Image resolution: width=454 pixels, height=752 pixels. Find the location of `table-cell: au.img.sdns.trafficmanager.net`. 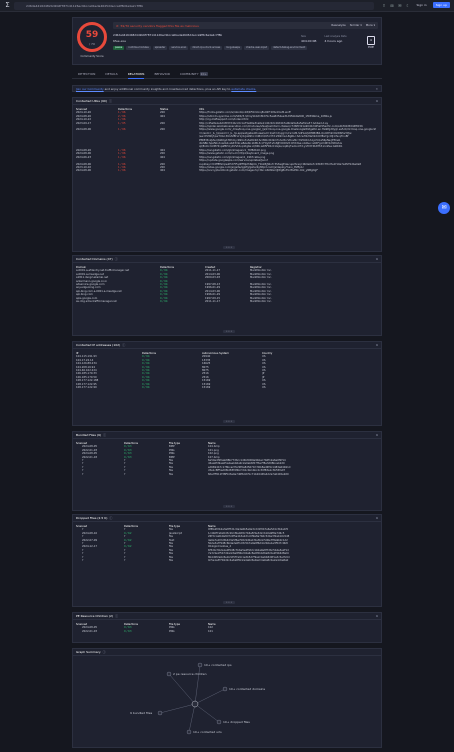

table-cell: au.img.sdns.trafficmanager.net is located at coordinates (96, 302).